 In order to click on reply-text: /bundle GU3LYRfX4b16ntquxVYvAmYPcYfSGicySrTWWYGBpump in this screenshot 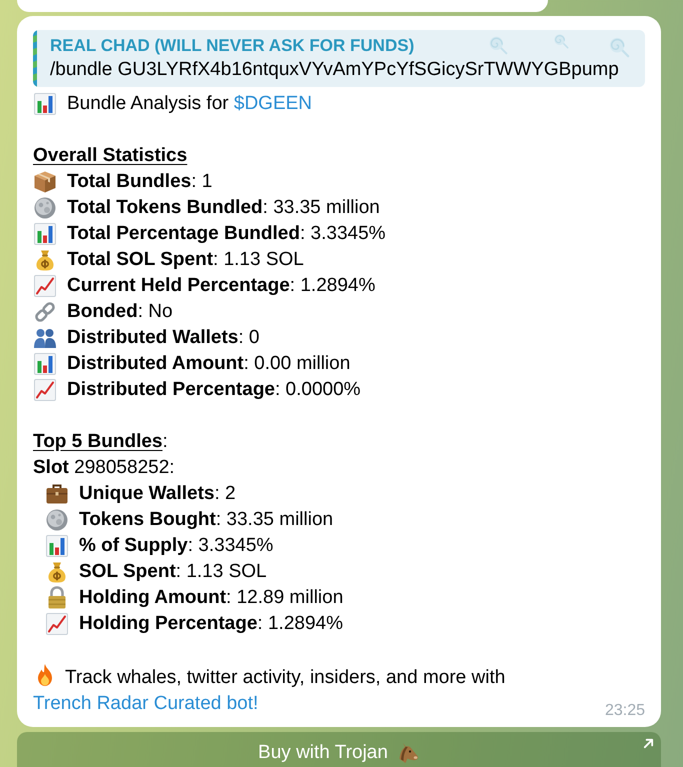, I will do `click(334, 70)`.